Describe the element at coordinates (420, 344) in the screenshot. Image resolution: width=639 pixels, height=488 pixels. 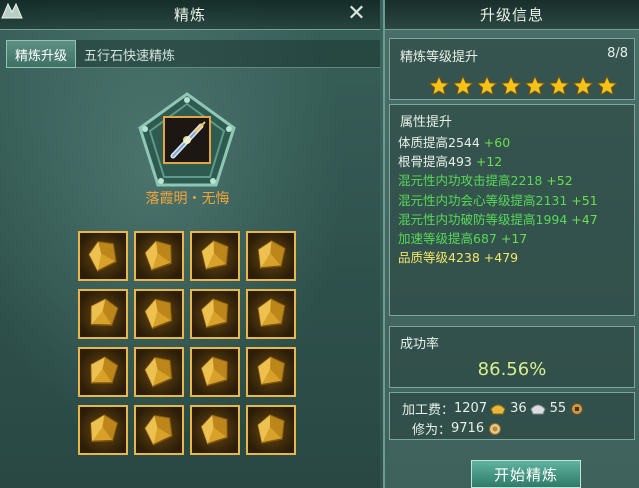
I see `success-rate-label: 成功率` at that location.